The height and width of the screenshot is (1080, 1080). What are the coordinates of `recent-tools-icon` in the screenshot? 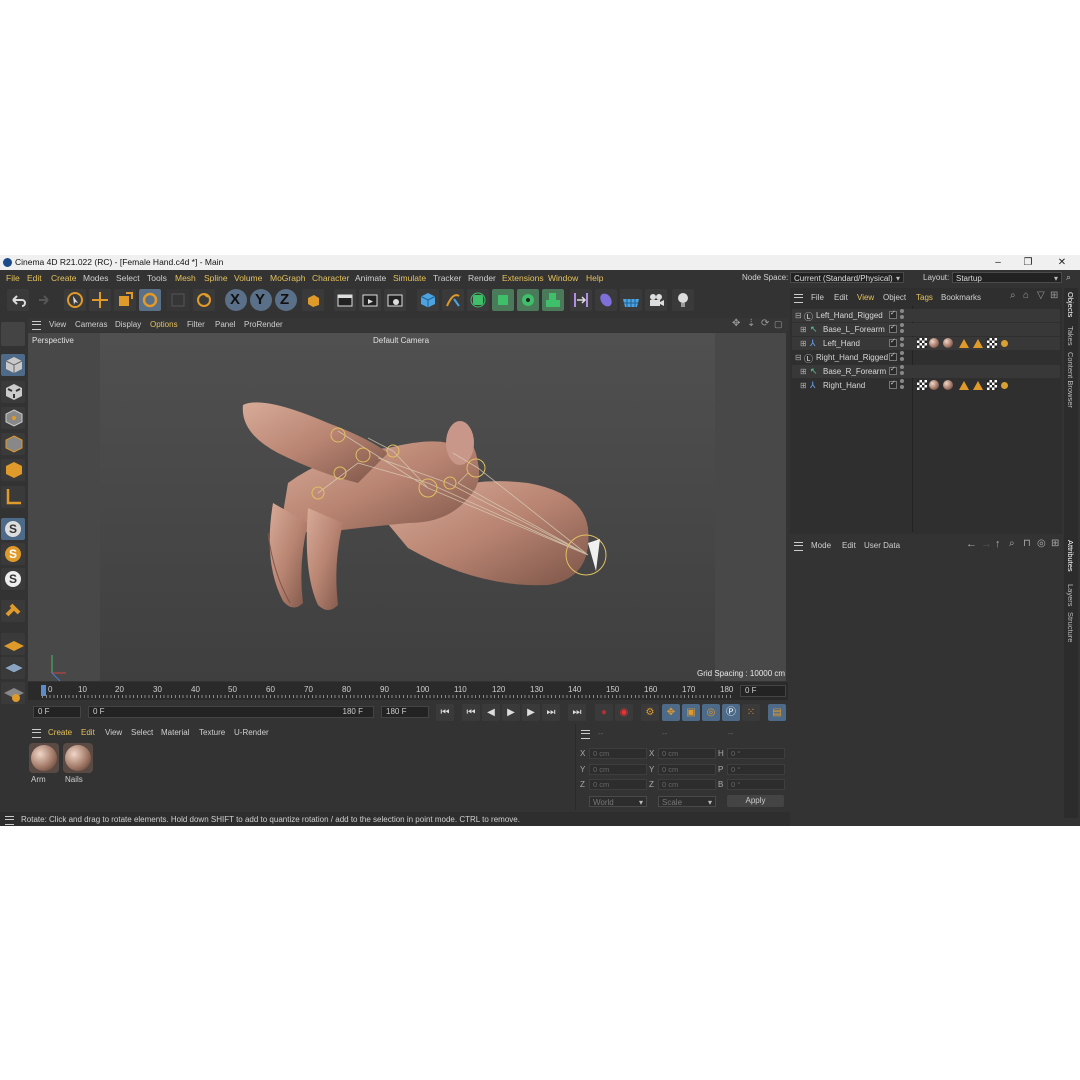 It's located at (178, 300).